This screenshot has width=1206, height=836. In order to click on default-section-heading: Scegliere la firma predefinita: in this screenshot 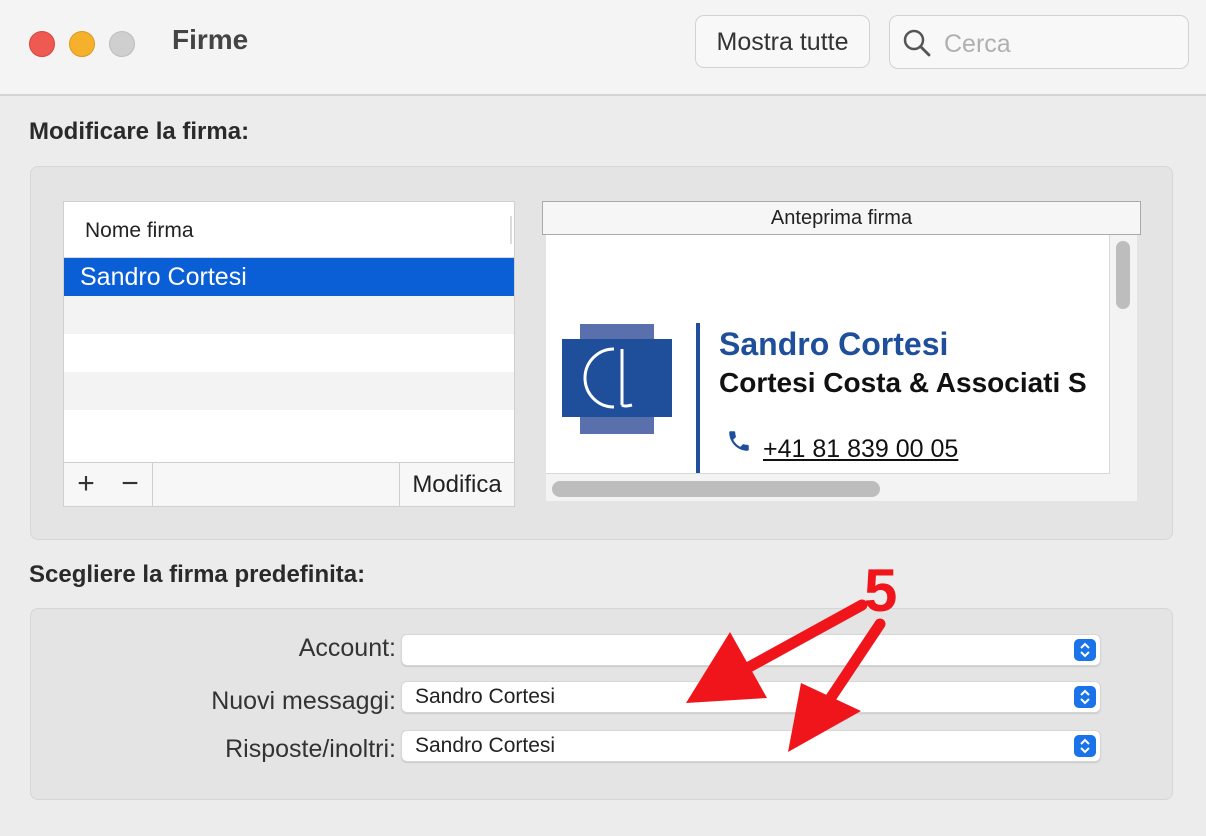, I will do `click(197, 574)`.